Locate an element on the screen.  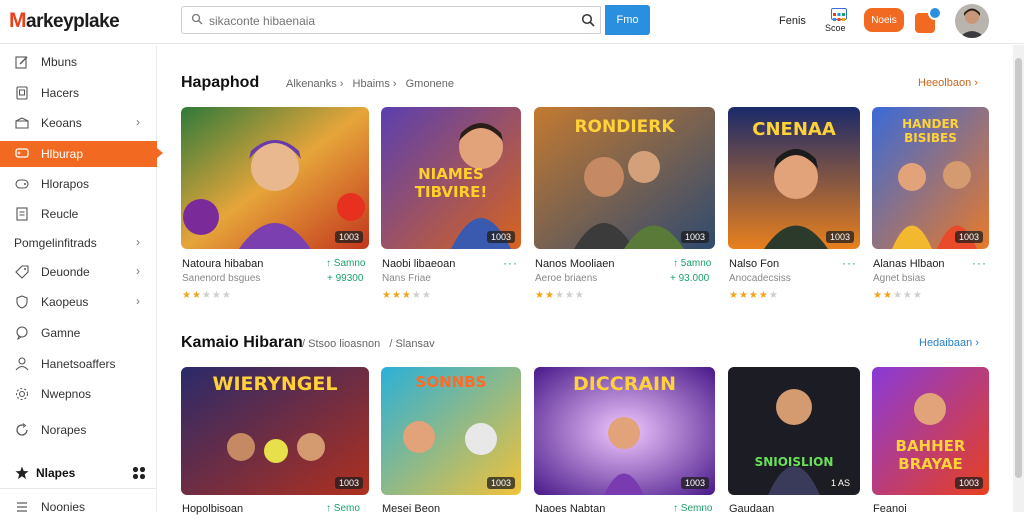
breadcrumb: / Stsoo lioasnon / Slansav is located at coordinates (371, 344).